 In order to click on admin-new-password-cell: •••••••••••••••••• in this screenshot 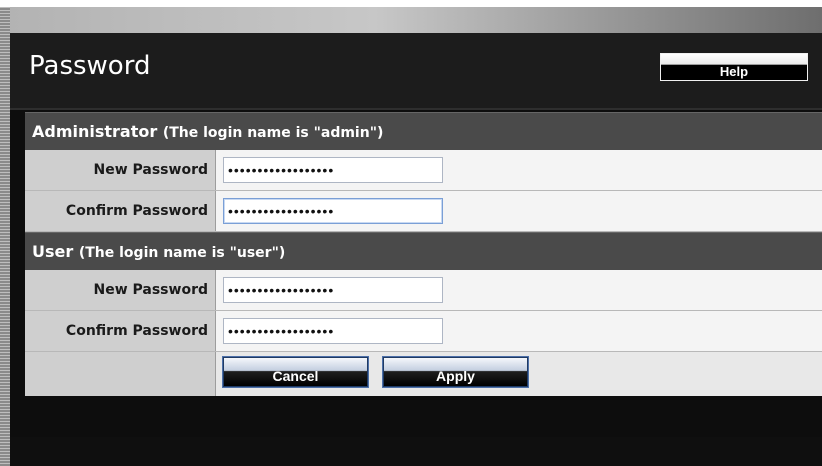, I will do `click(519, 170)`.